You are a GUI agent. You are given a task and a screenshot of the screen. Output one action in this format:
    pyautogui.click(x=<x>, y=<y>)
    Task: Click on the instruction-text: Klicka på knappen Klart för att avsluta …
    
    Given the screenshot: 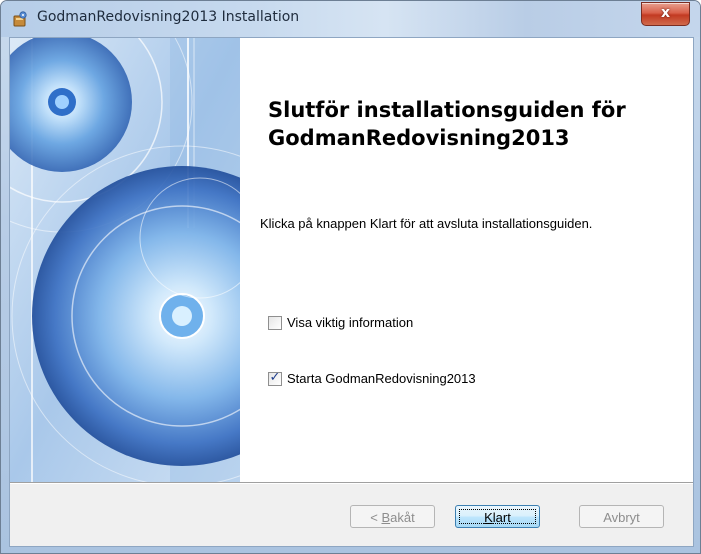 What is the action you would take?
    pyautogui.click(x=426, y=223)
    